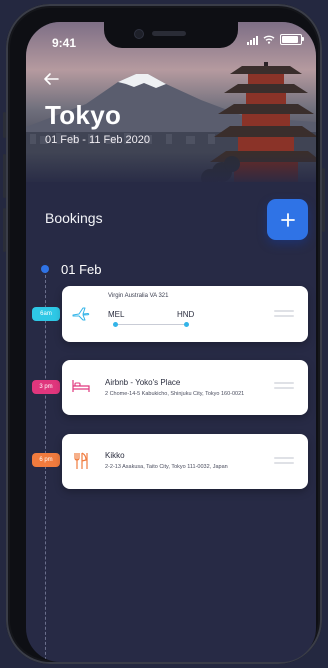 This screenshot has height=668, width=328. Describe the element at coordinates (139, 34) in the screenshot. I see `front-camera` at that location.